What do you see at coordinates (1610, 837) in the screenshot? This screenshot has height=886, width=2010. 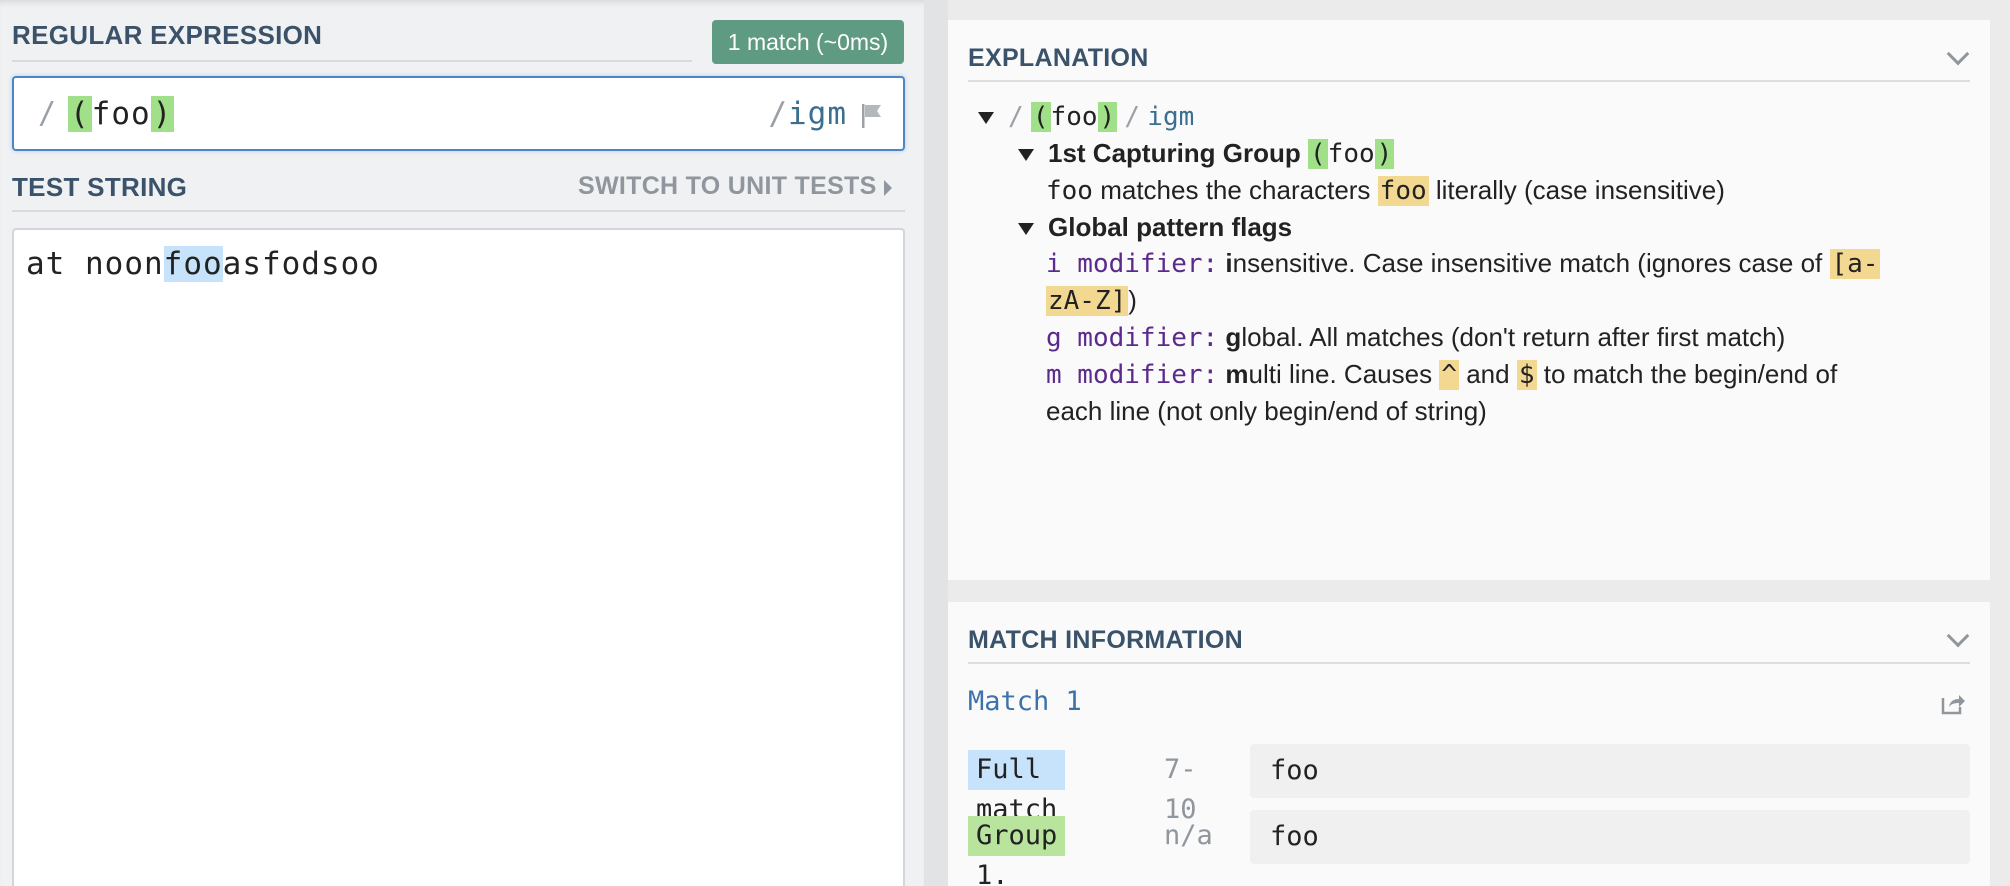 I see `group-1-value: foo` at bounding box center [1610, 837].